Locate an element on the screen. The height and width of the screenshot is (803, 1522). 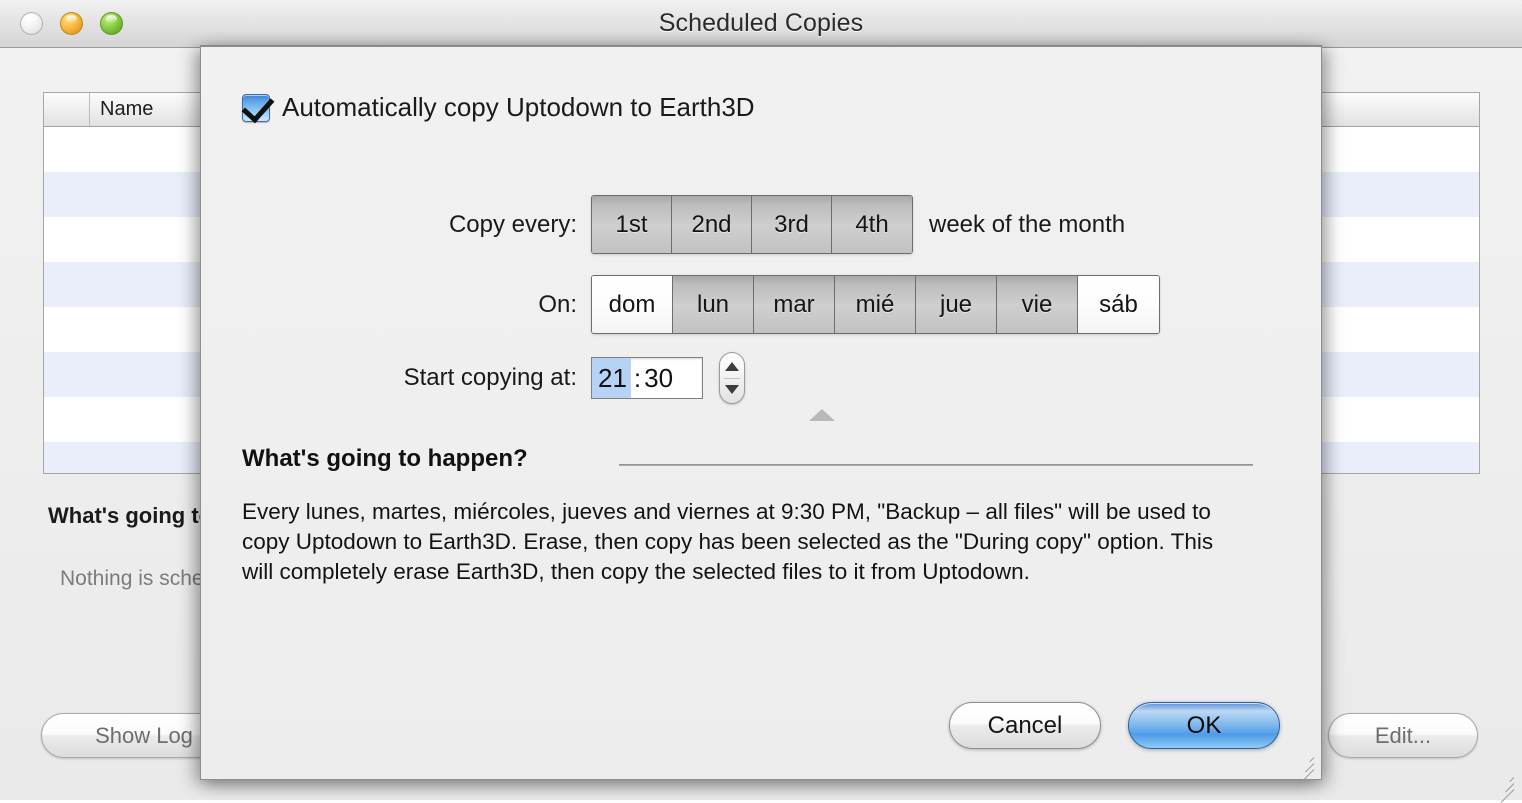
week-segment-1st: 1st is located at coordinates (632, 224).